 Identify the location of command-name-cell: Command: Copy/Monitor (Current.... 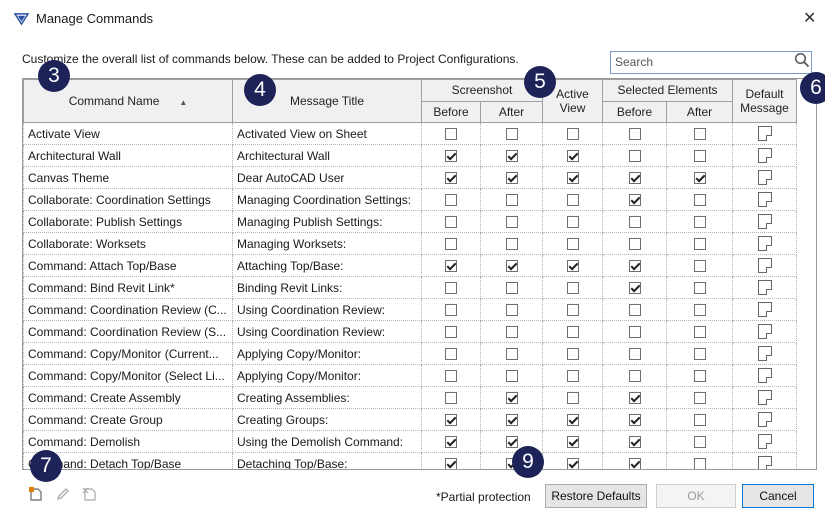
(128, 353).